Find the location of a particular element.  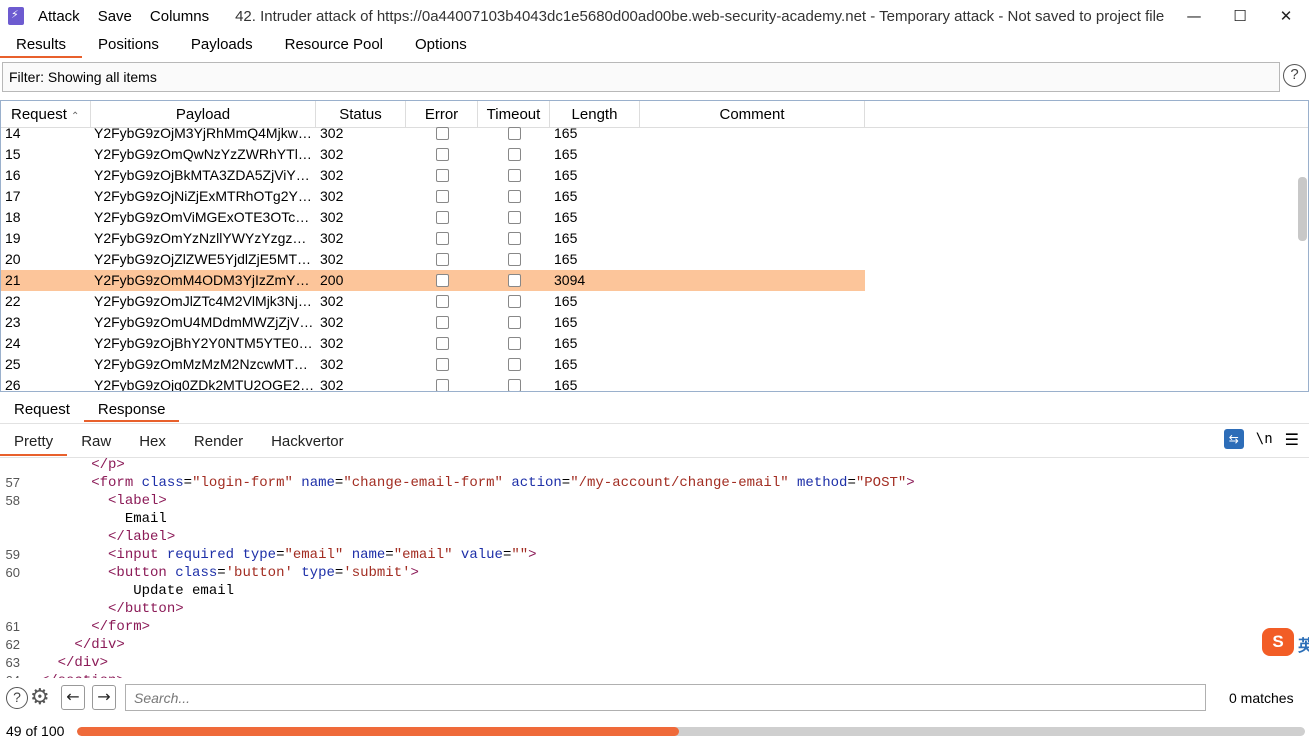

tab-hex: Hex is located at coordinates (152, 444).